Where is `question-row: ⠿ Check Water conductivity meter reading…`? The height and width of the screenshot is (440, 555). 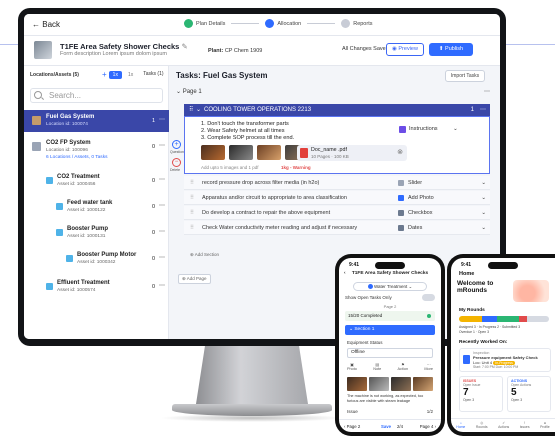
question-row: ⠿ Check Water conductivity meter reading… is located at coordinates (337, 228).